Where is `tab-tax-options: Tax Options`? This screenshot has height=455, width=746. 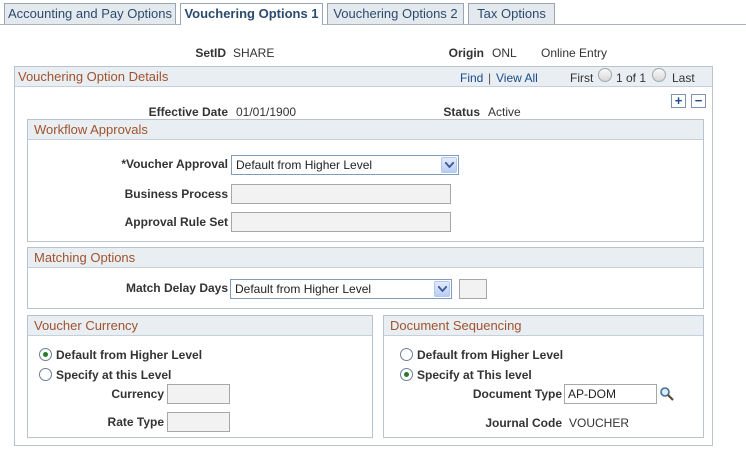
tab-tax-options: Tax Options is located at coordinates (511, 13).